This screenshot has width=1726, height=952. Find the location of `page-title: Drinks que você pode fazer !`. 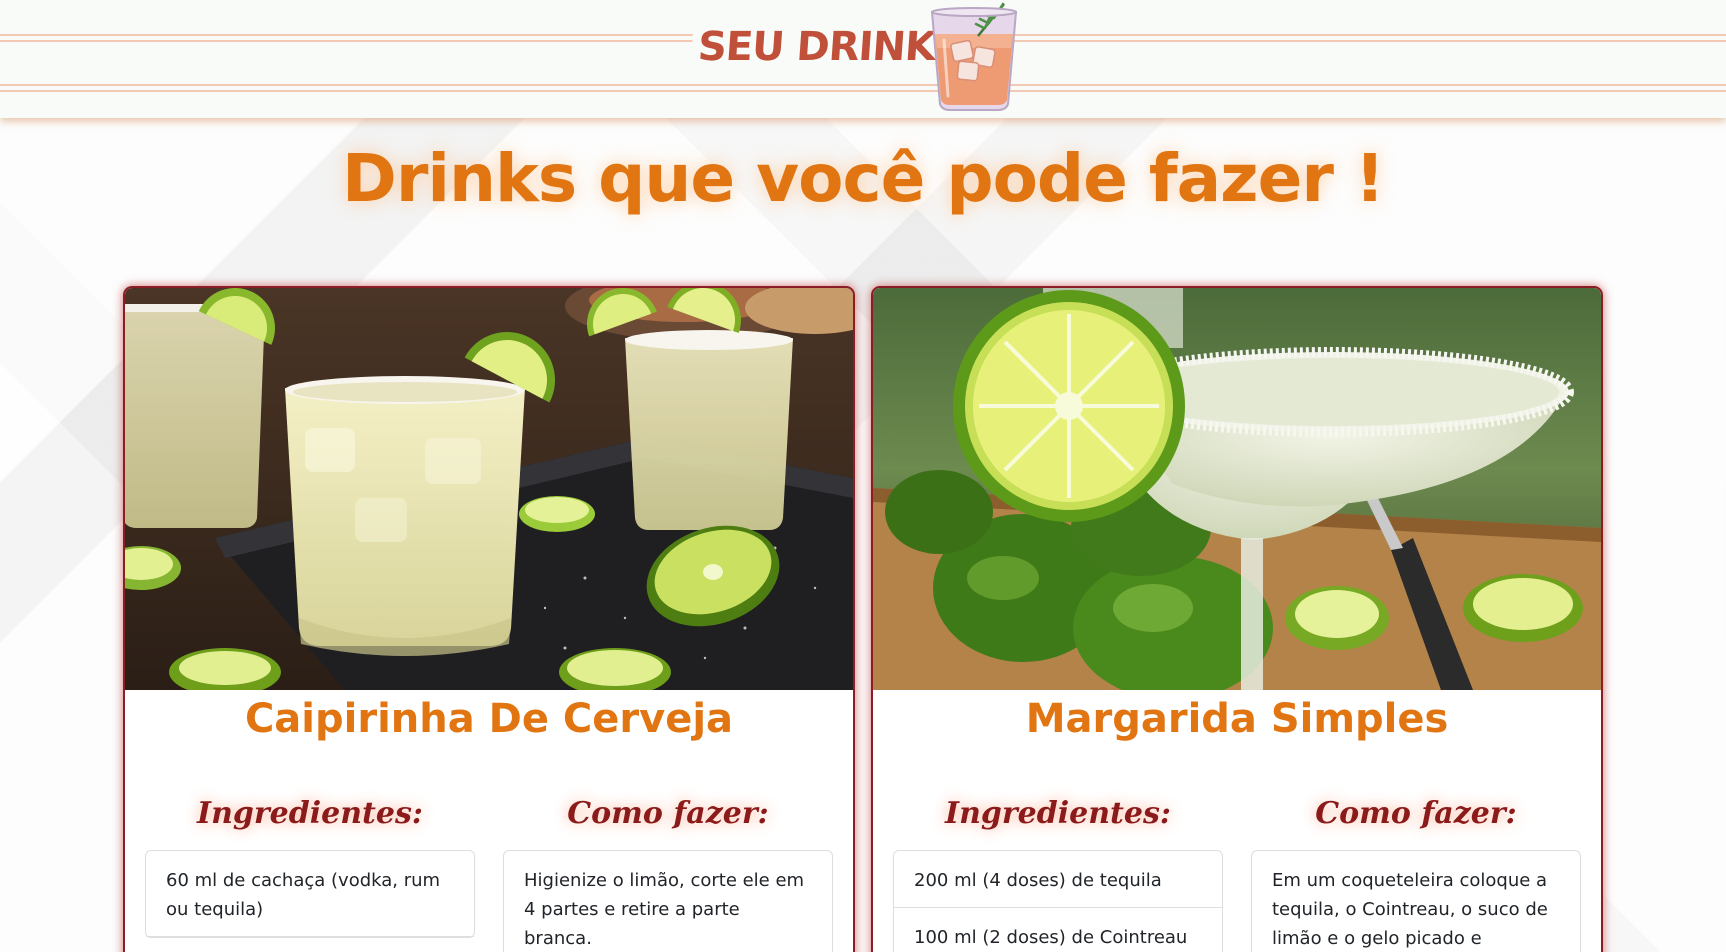

page-title: Drinks que você pode fazer ! is located at coordinates (863, 178).